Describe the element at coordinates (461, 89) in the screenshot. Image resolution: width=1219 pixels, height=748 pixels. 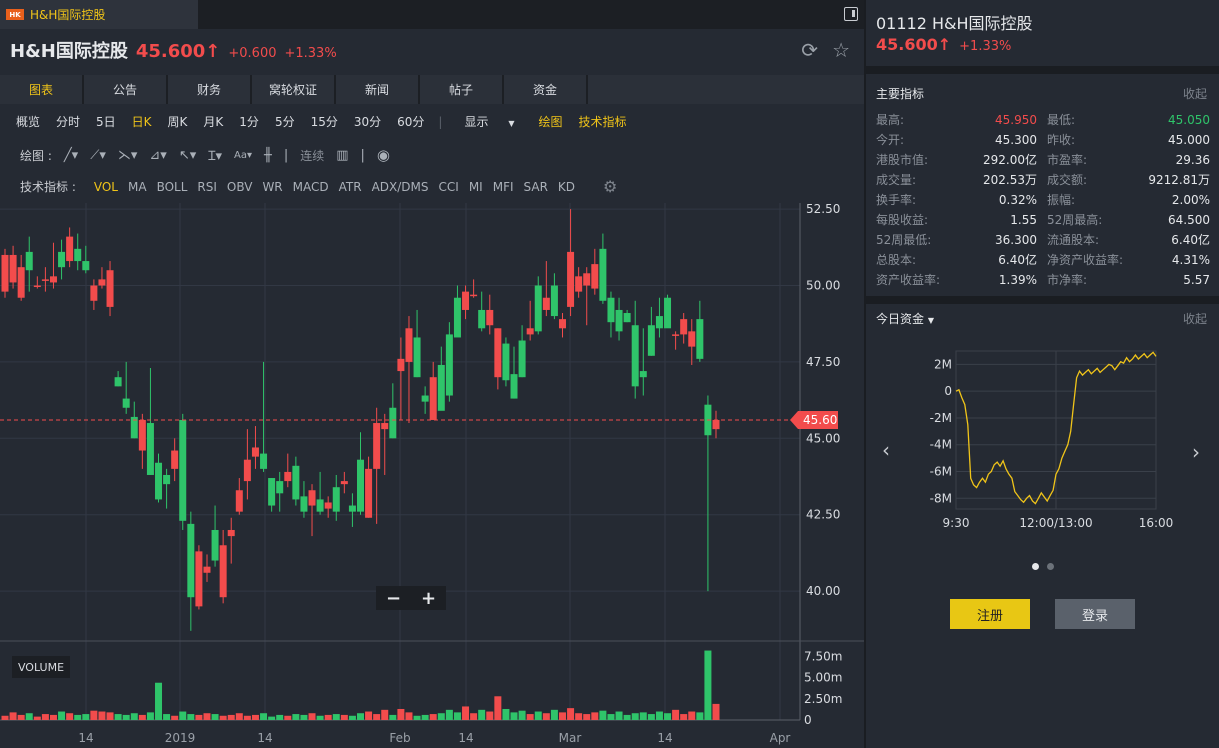
I see `tab-posts: 帖子` at that location.